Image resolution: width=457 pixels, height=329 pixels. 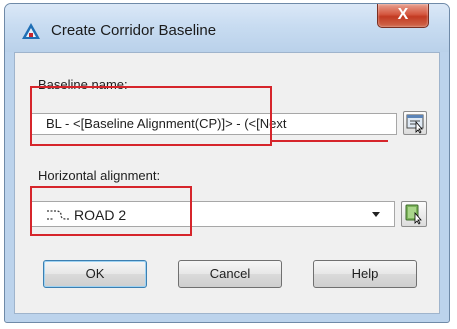 I want to click on horizontal-alignment-label: Horizontal alignment:, so click(x=99, y=175).